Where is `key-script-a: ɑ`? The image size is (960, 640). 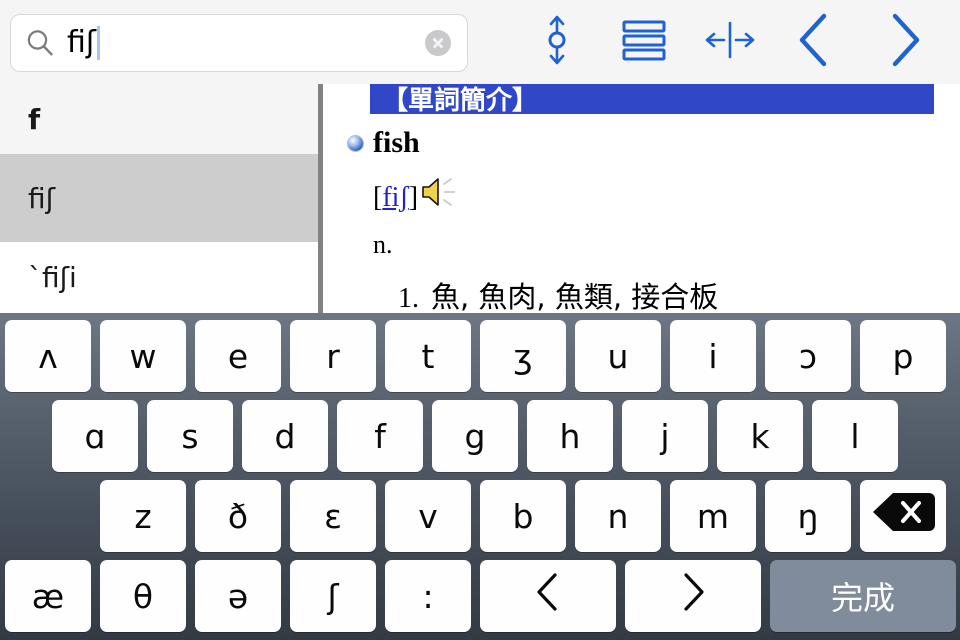 key-script-a: ɑ is located at coordinates (95, 436).